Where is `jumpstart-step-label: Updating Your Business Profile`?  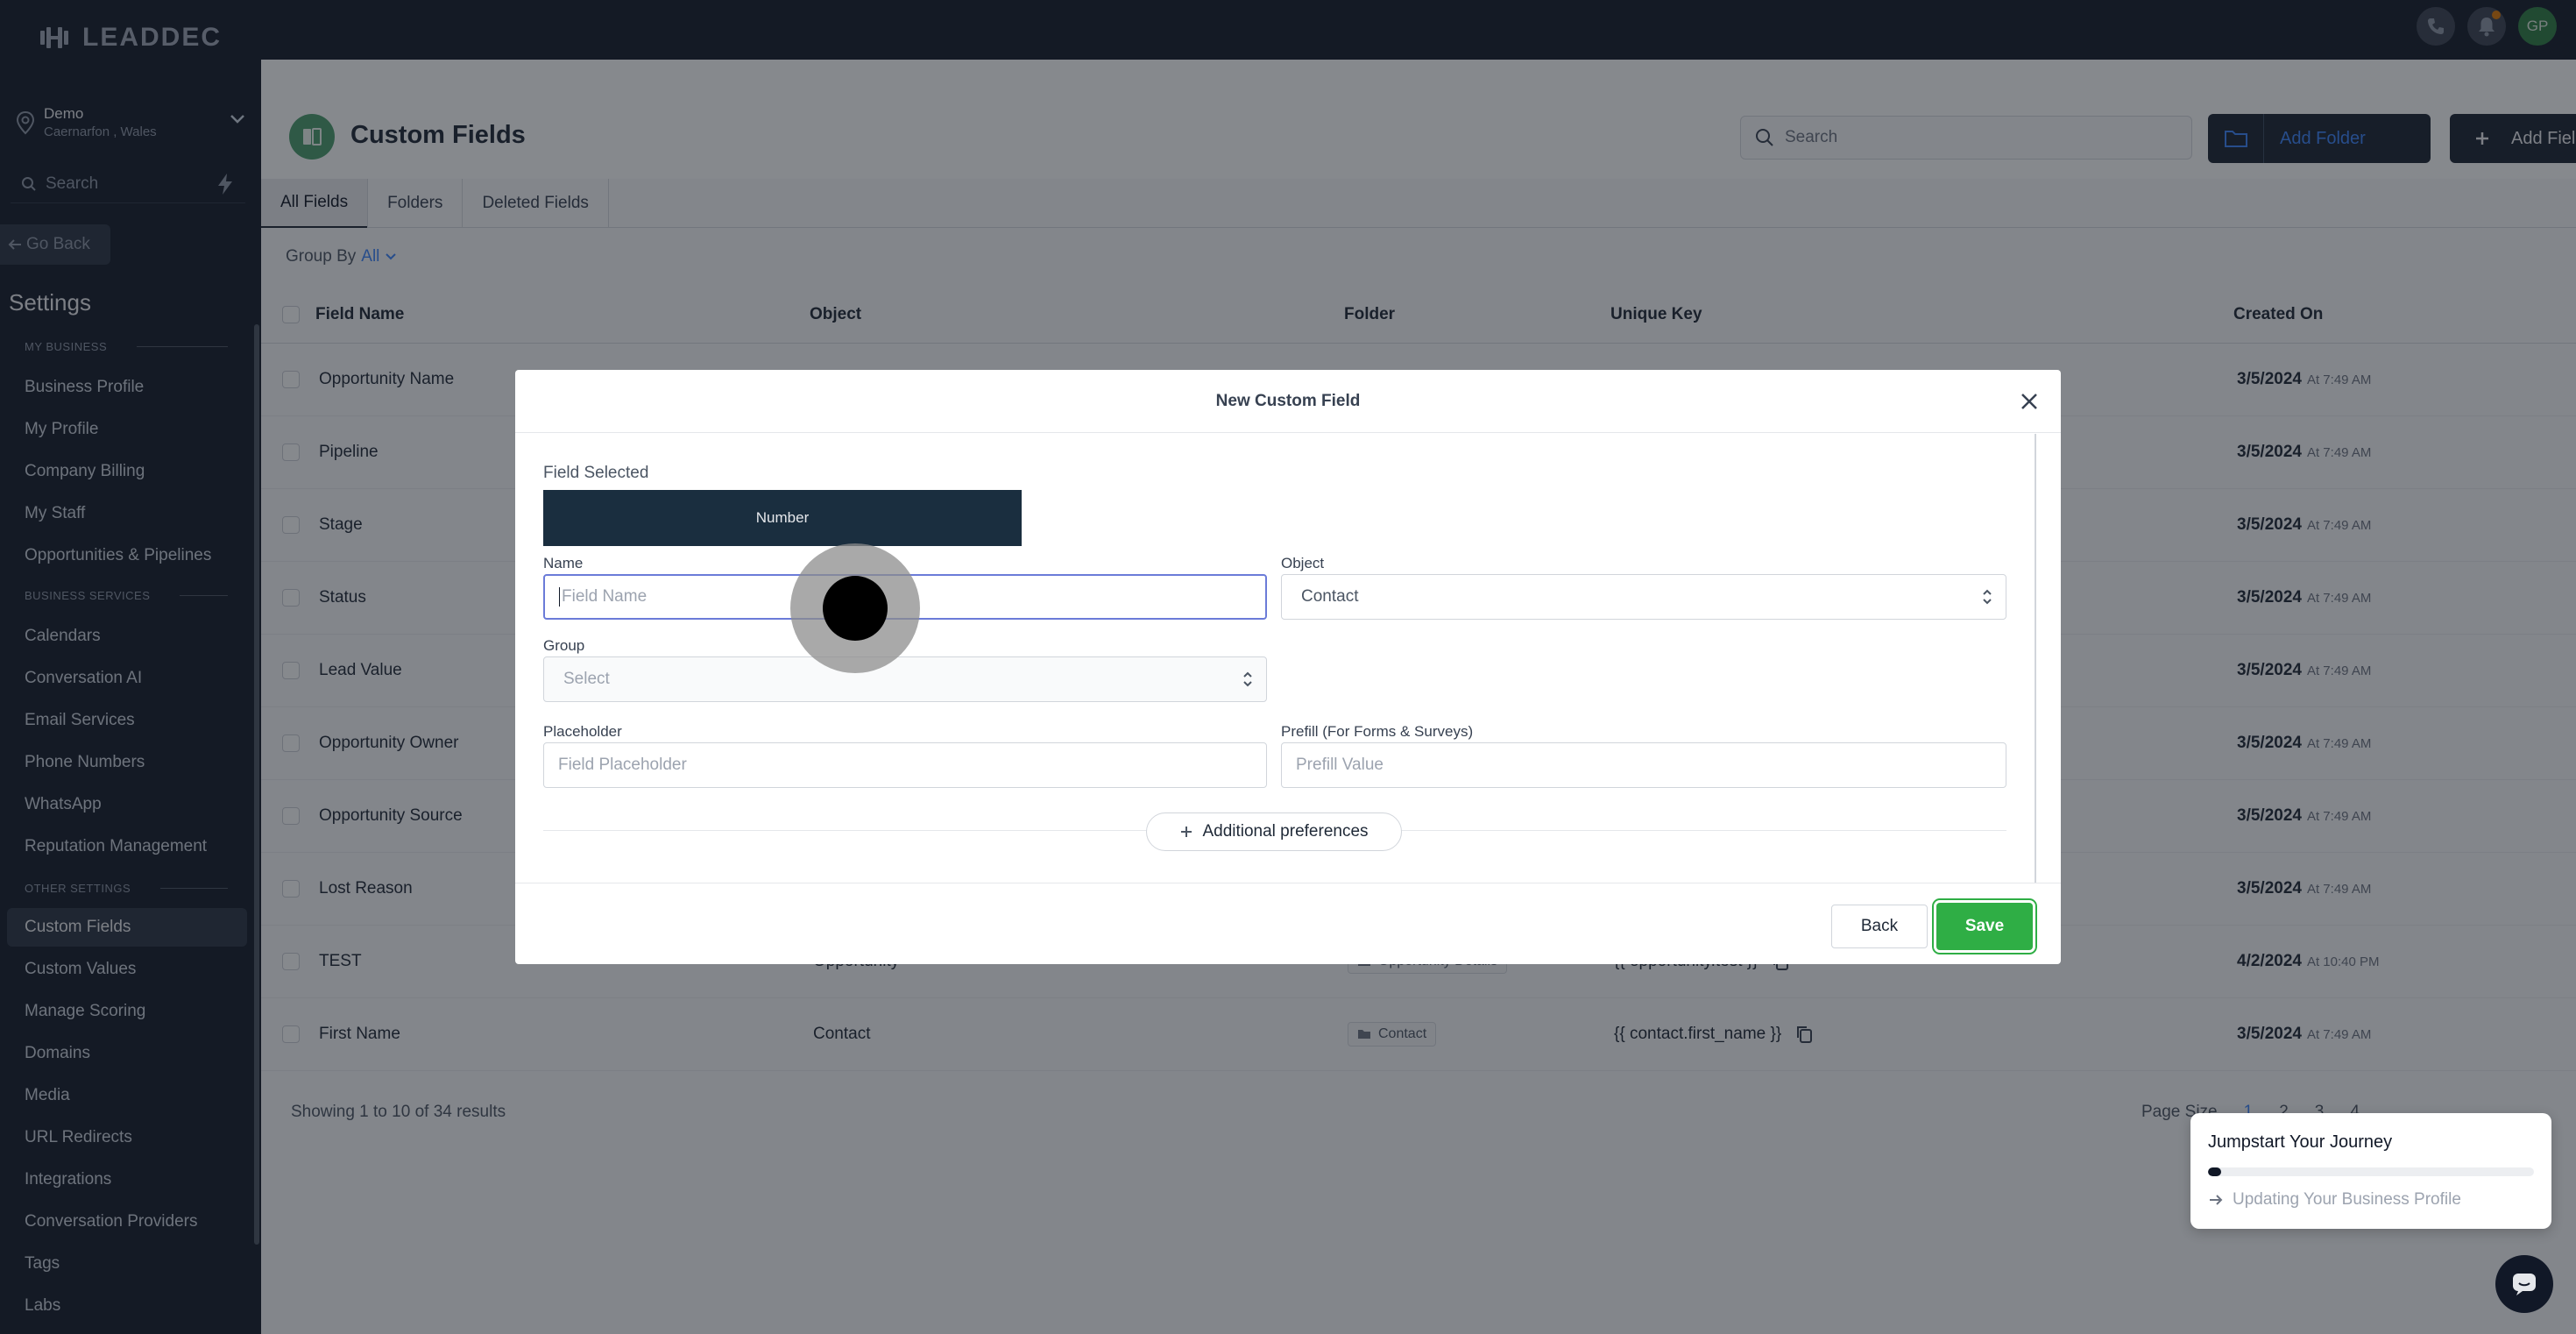 jumpstart-step-label: Updating Your Business Profile is located at coordinates (2347, 1199).